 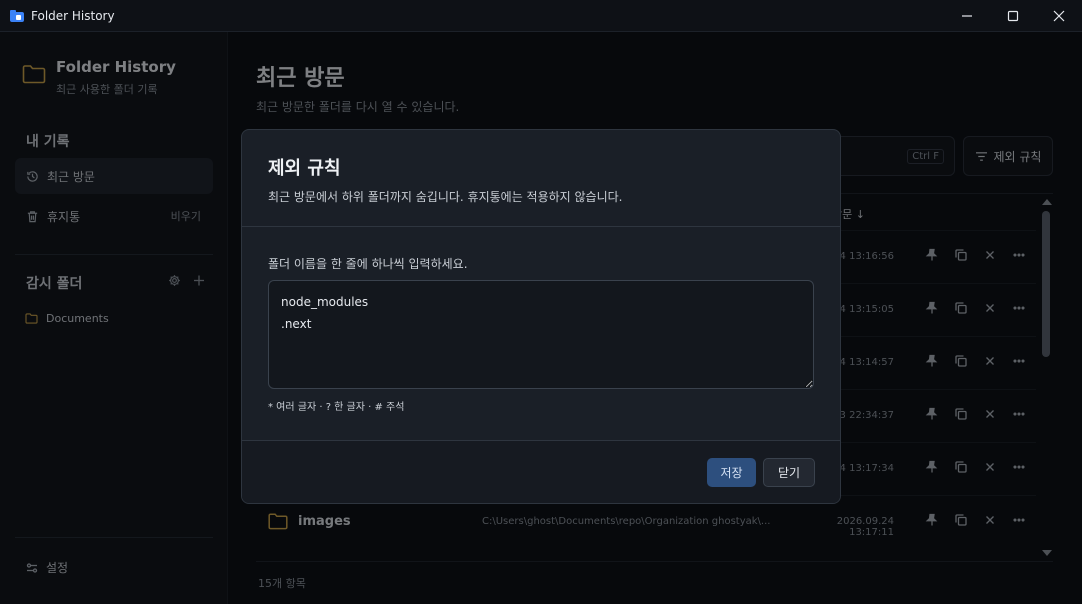 I want to click on dialog-title: 제외 규칙, so click(x=304, y=168).